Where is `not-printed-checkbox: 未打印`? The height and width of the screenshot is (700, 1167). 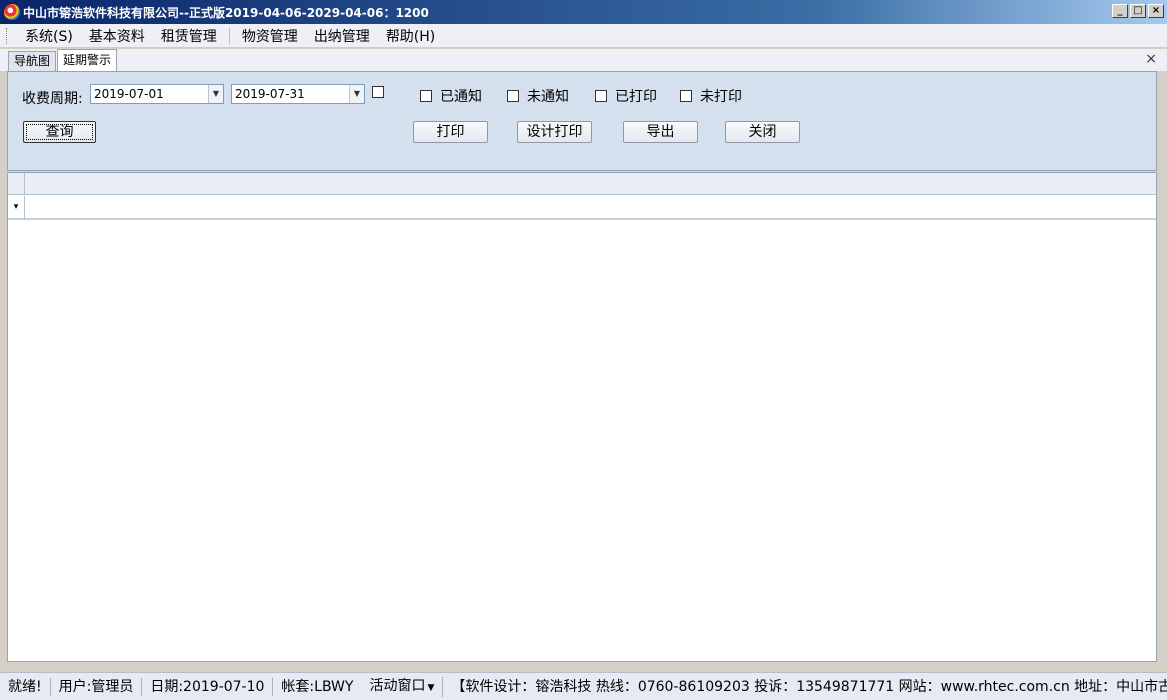
not-printed-checkbox: 未打印 is located at coordinates (711, 96).